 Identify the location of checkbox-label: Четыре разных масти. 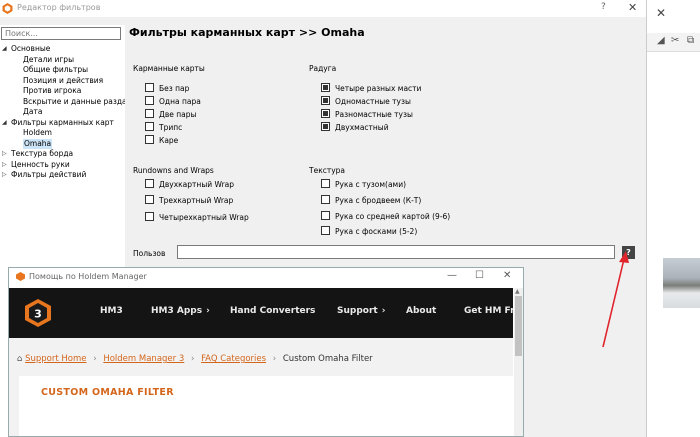
(378, 88).